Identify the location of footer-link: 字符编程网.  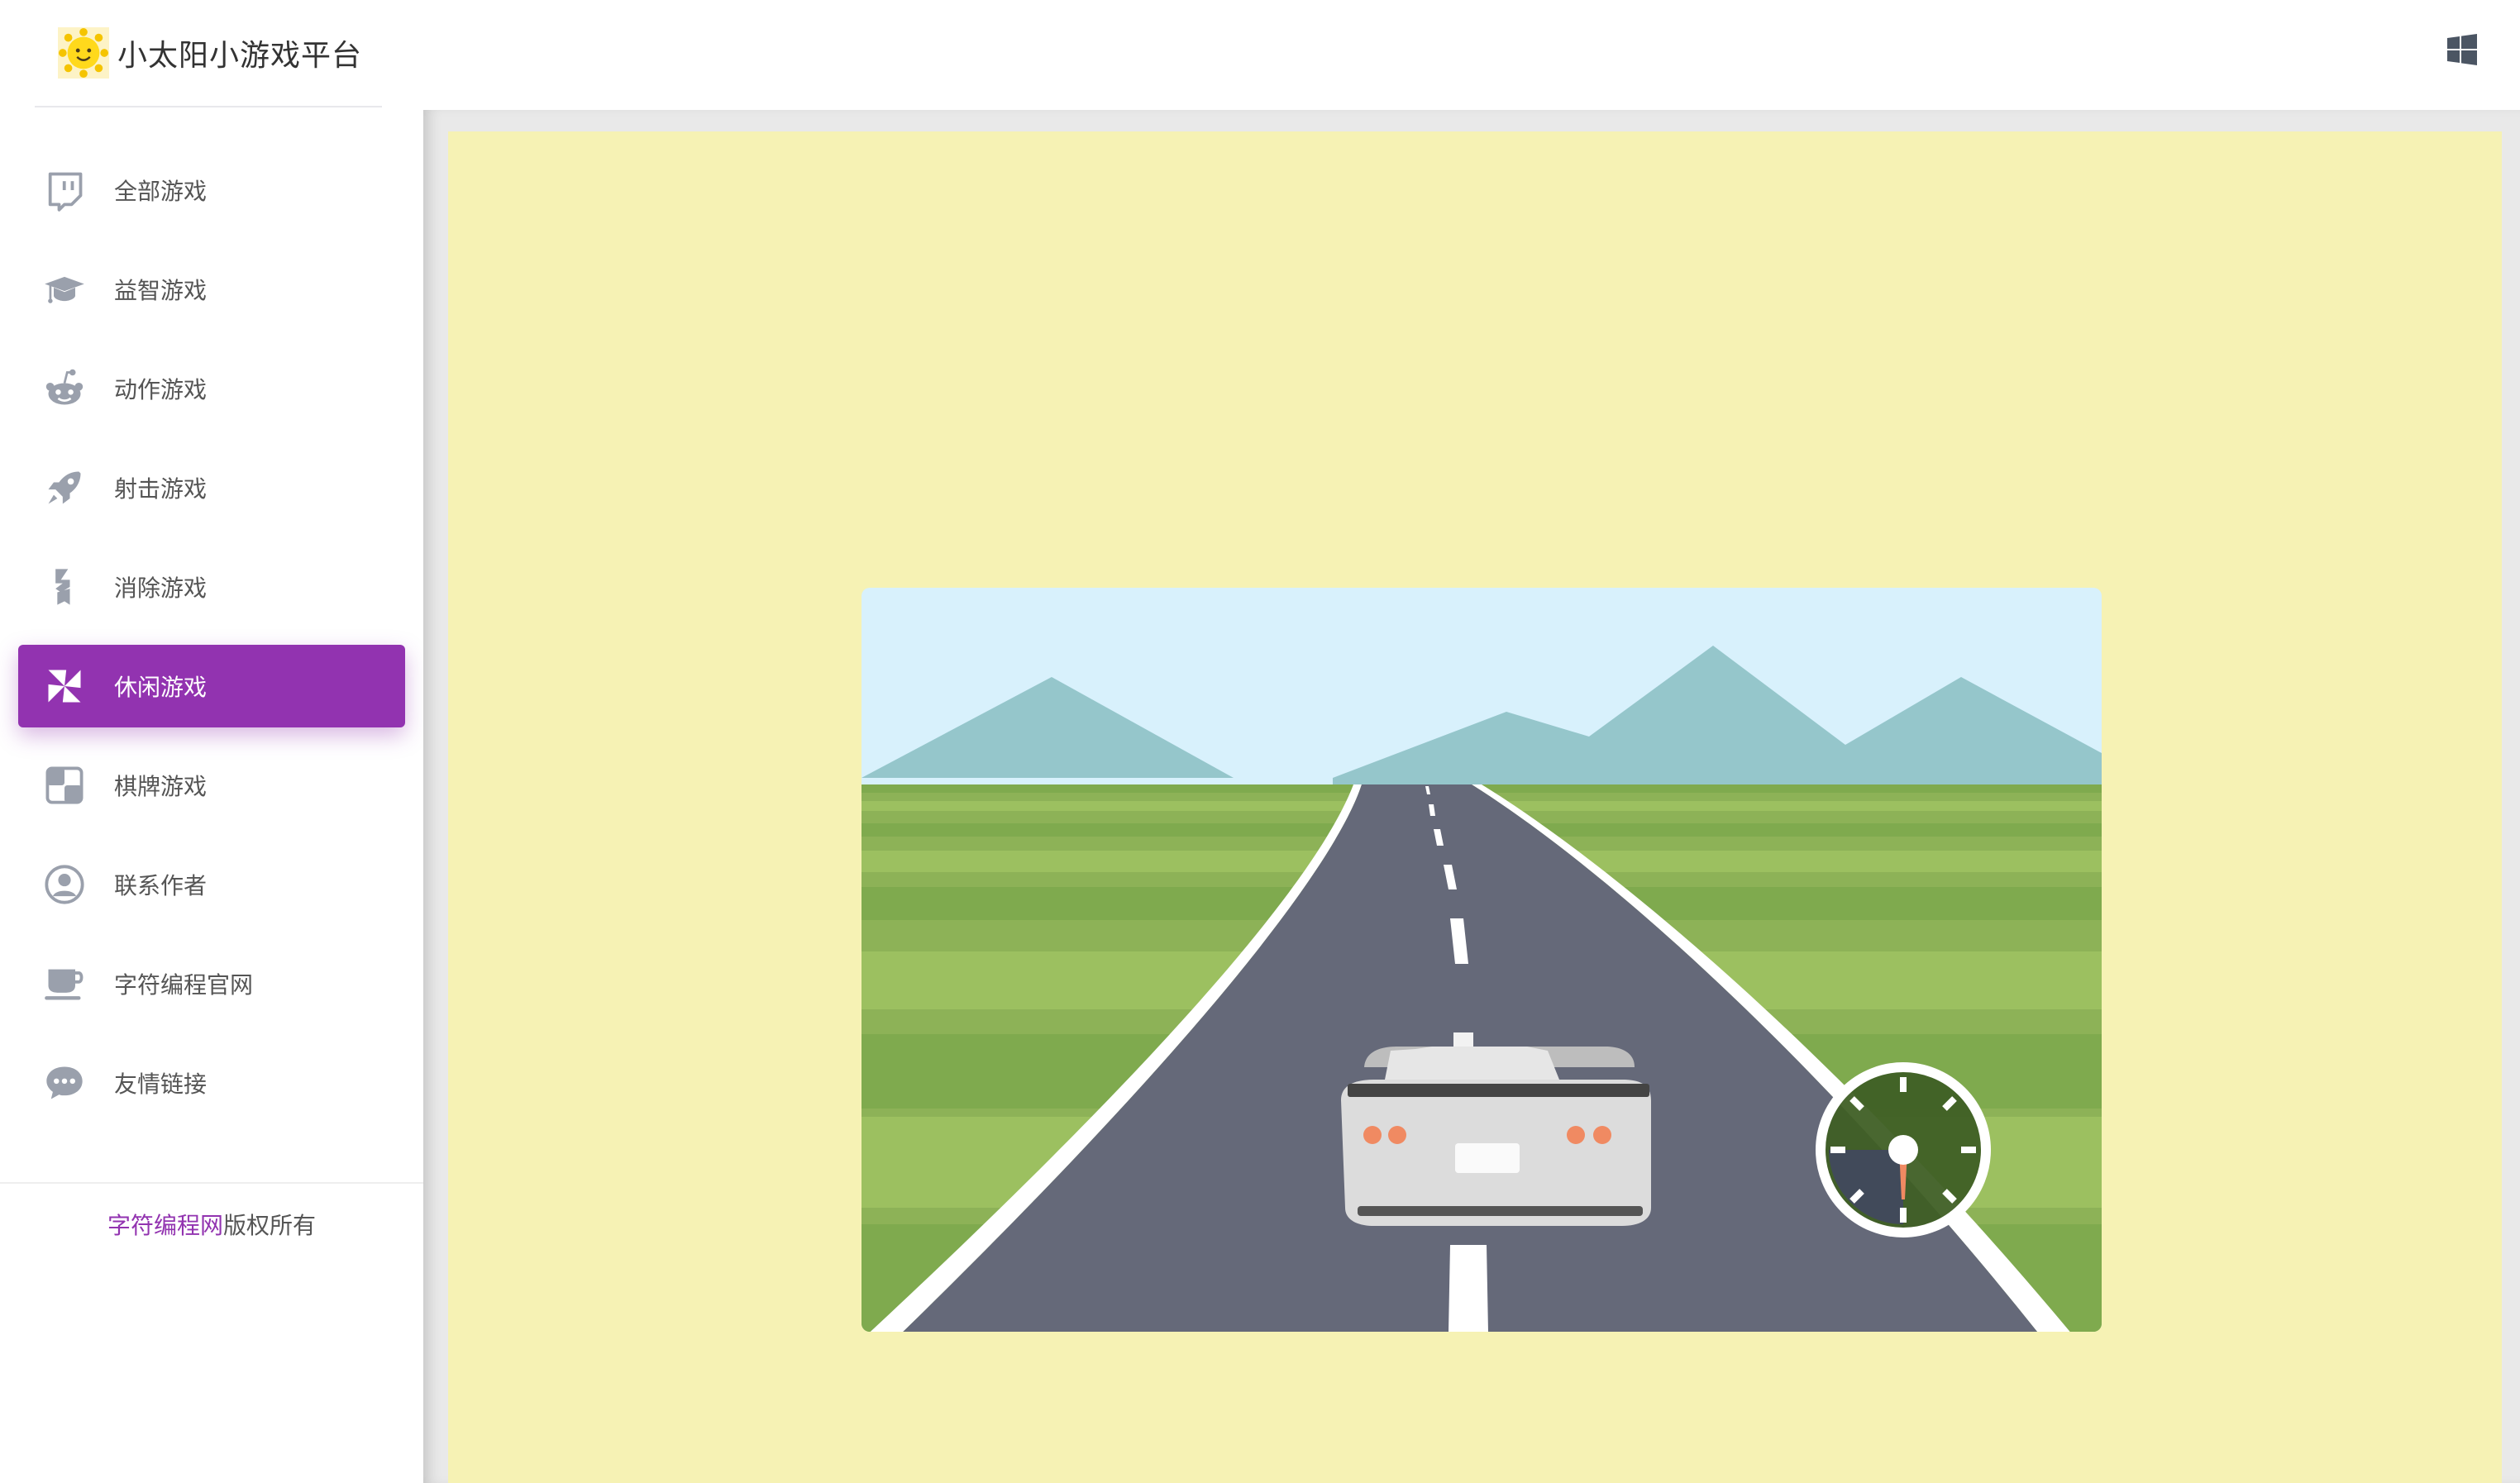
(165, 1224).